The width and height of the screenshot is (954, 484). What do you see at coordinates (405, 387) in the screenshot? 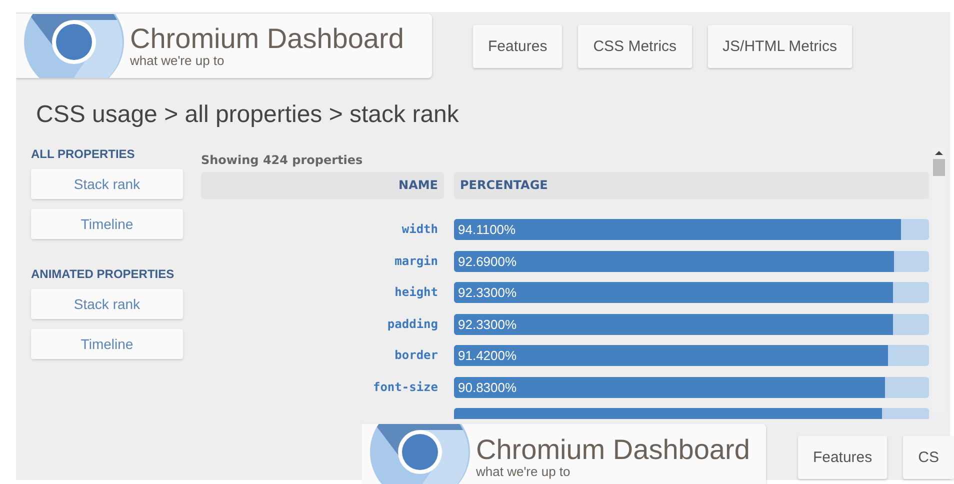
I see `property-name: font-size` at bounding box center [405, 387].